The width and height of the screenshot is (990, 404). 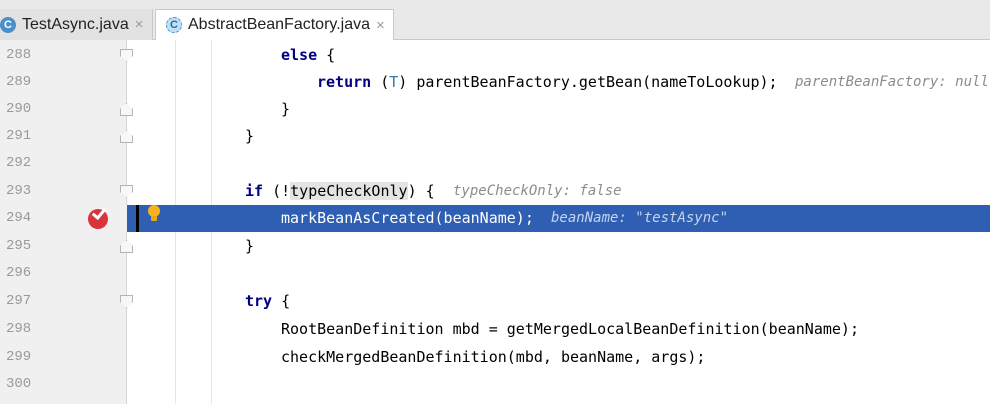 I want to click on line-number: 292, so click(x=19, y=163).